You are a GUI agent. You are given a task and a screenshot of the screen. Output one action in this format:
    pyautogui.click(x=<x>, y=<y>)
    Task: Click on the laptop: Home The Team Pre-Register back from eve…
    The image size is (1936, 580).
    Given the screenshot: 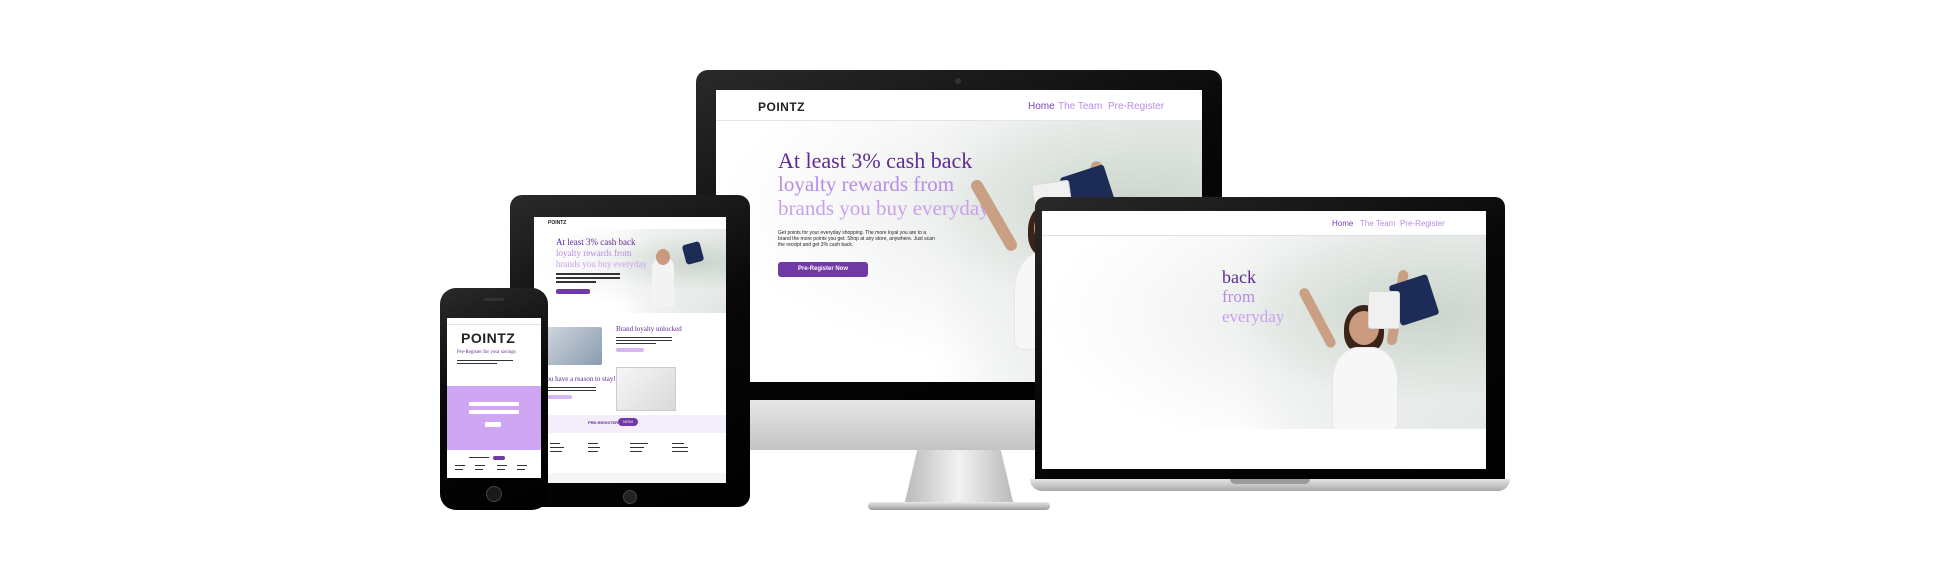 What is the action you would take?
    pyautogui.click(x=1270, y=349)
    